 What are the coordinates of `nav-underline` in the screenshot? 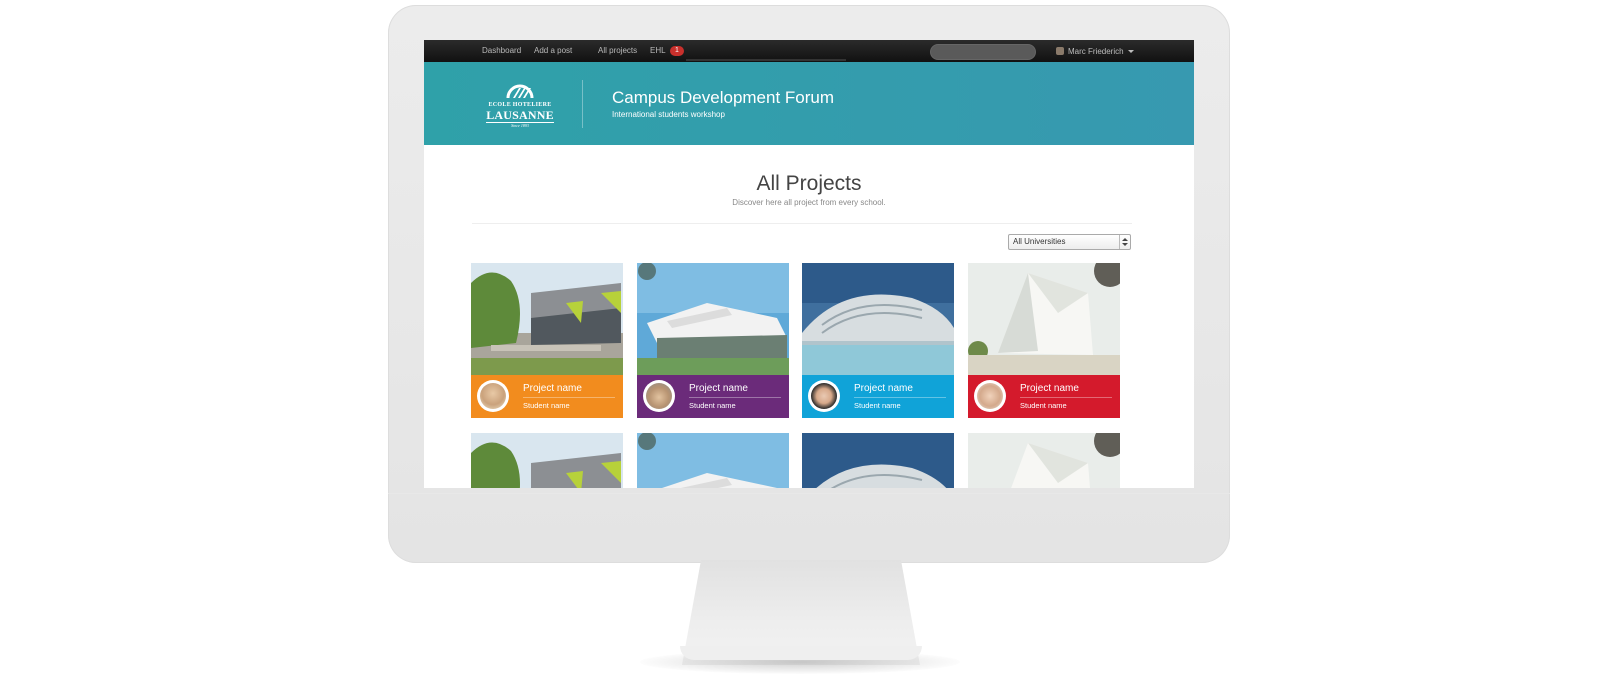 It's located at (766, 60).